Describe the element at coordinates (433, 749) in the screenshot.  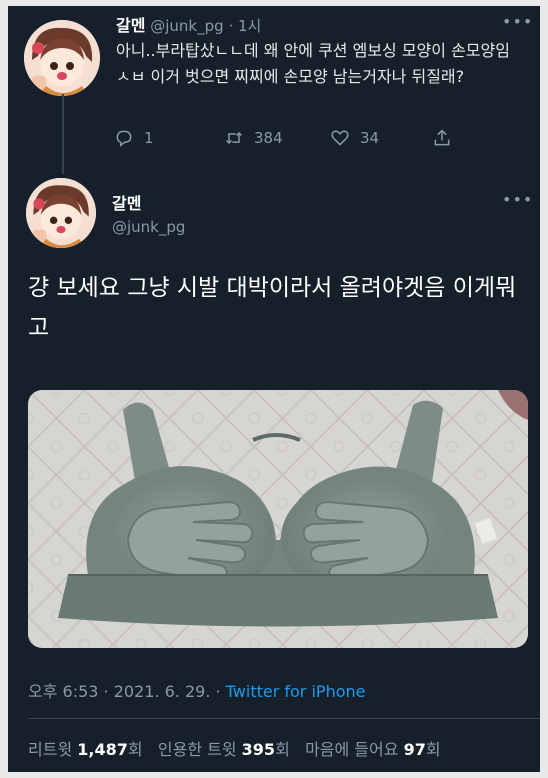
I see `likes-unit: 회` at that location.